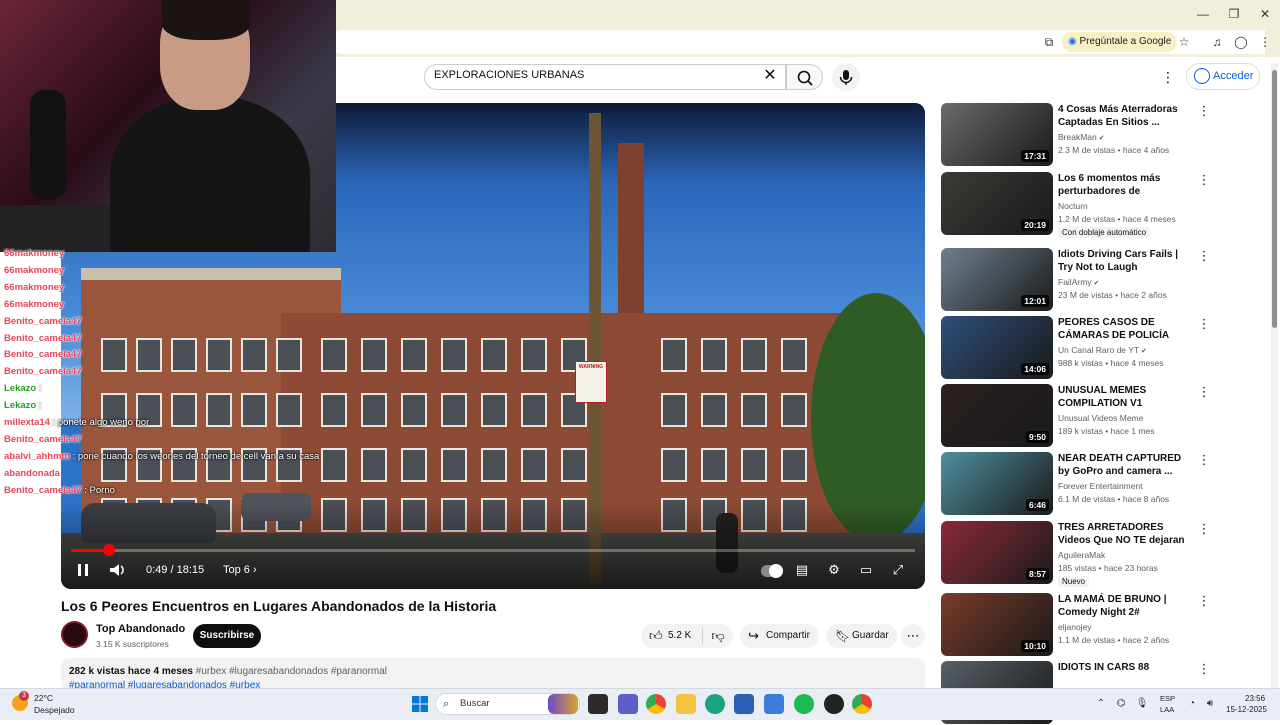  What do you see at coordinates (1255, 698) in the screenshot?
I see `clock-time: 23:56` at bounding box center [1255, 698].